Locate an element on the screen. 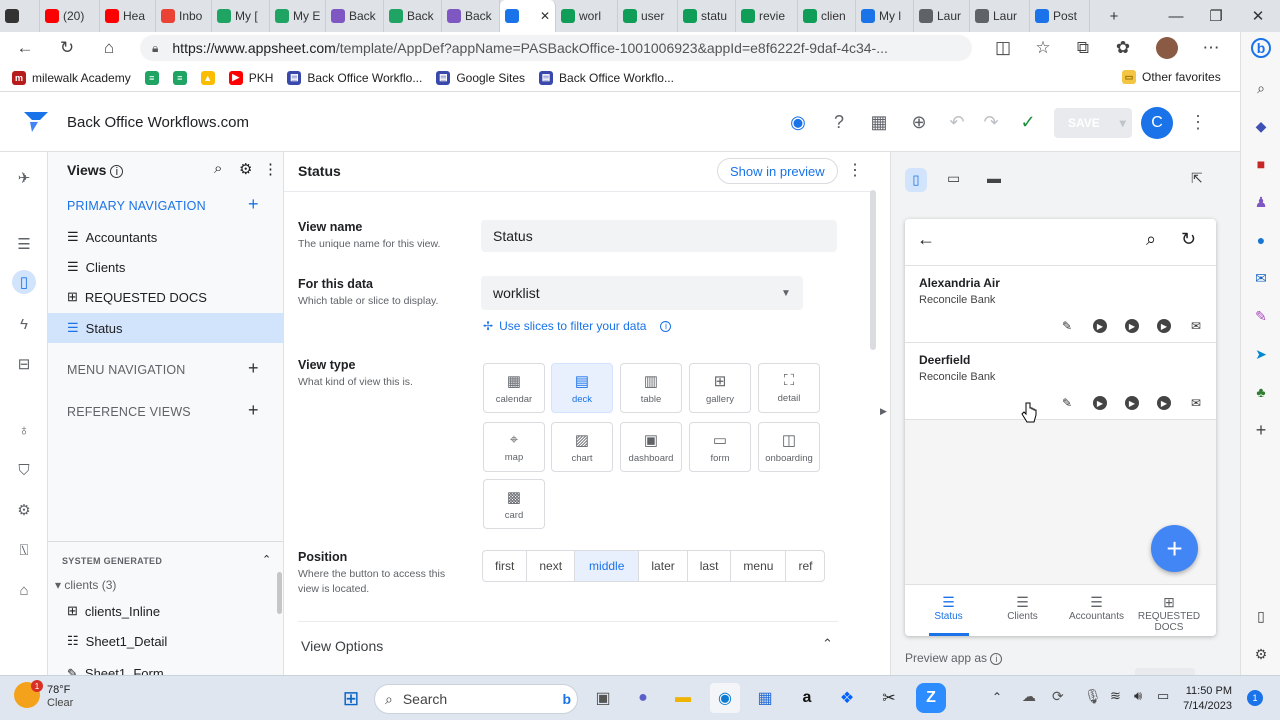 The image size is (1280, 720). store-icon: ▦ is located at coordinates (765, 698).